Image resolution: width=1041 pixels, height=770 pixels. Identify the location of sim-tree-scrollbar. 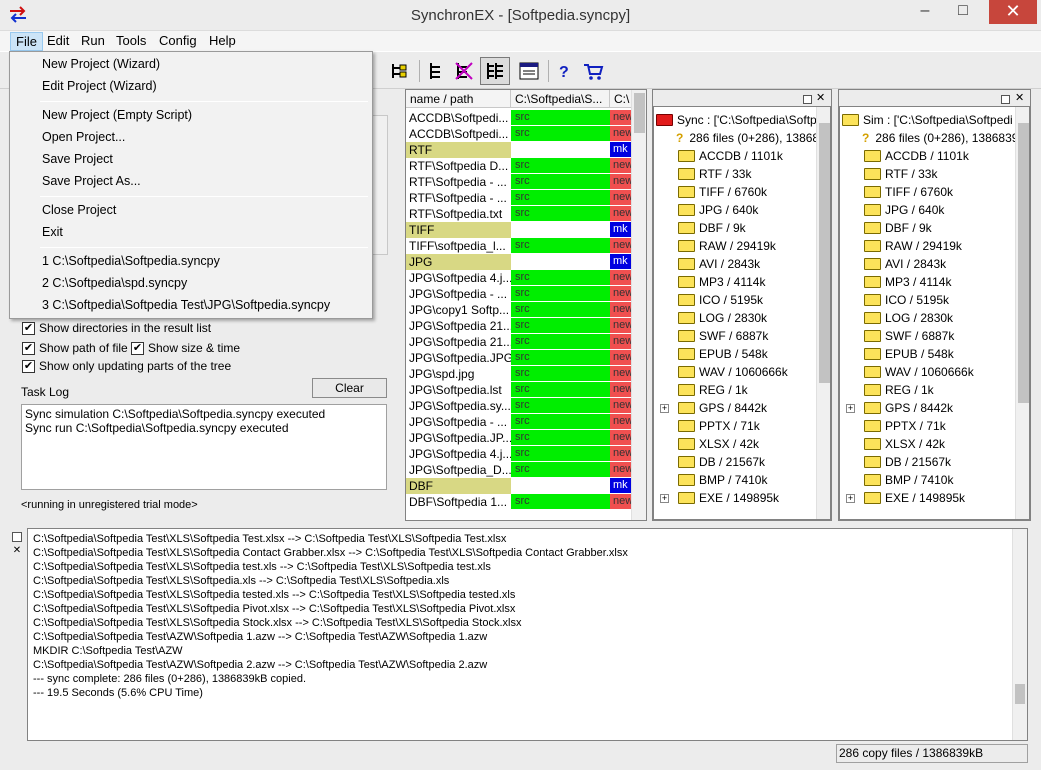
(1022, 313).